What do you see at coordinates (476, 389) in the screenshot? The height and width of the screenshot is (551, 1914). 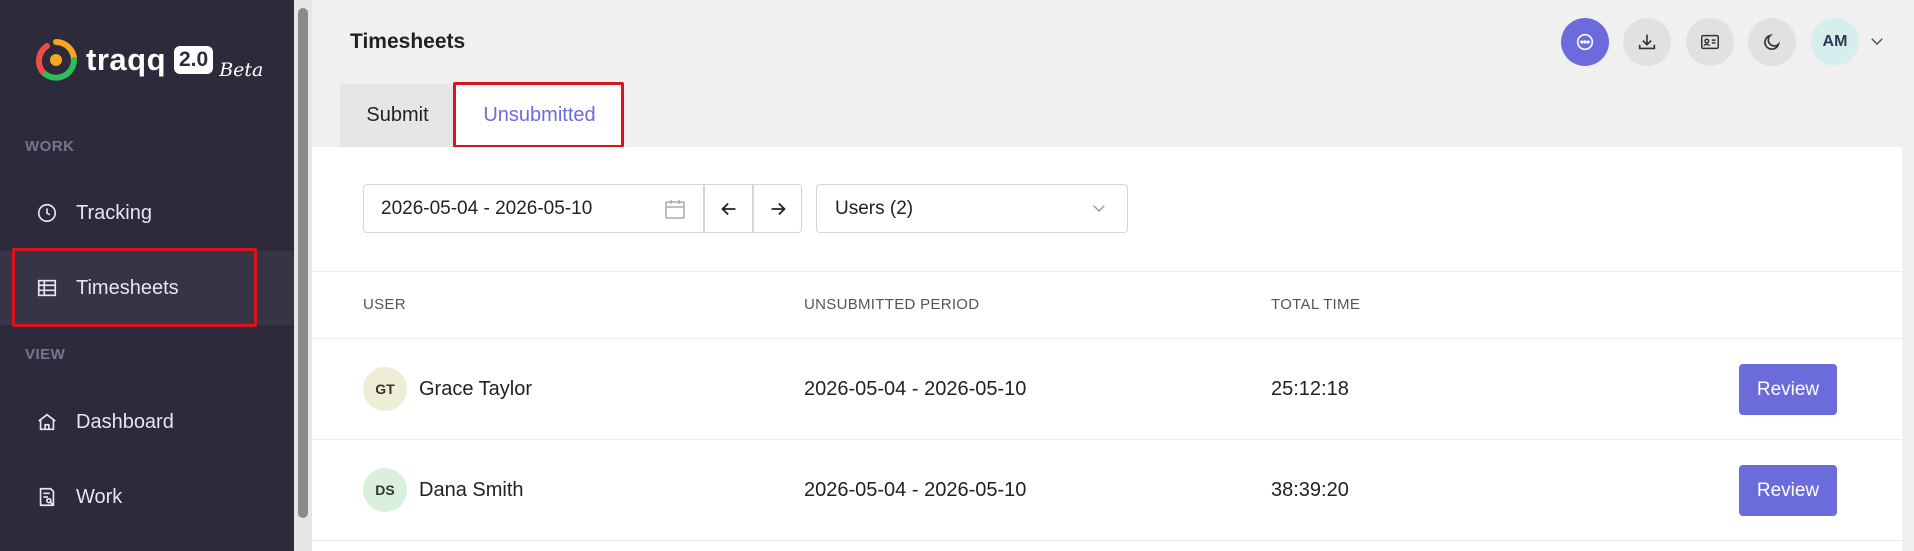 I see `user-name: Grace Taylor` at bounding box center [476, 389].